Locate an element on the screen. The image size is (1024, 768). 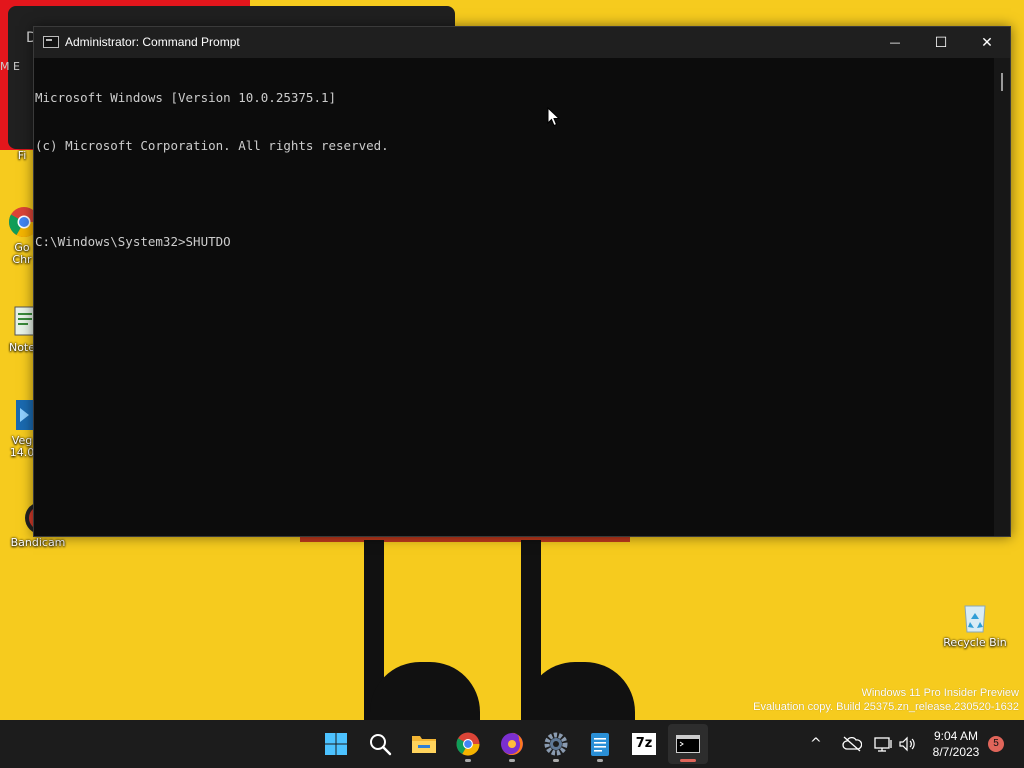
firefox-icon is located at coordinates (512, 743).